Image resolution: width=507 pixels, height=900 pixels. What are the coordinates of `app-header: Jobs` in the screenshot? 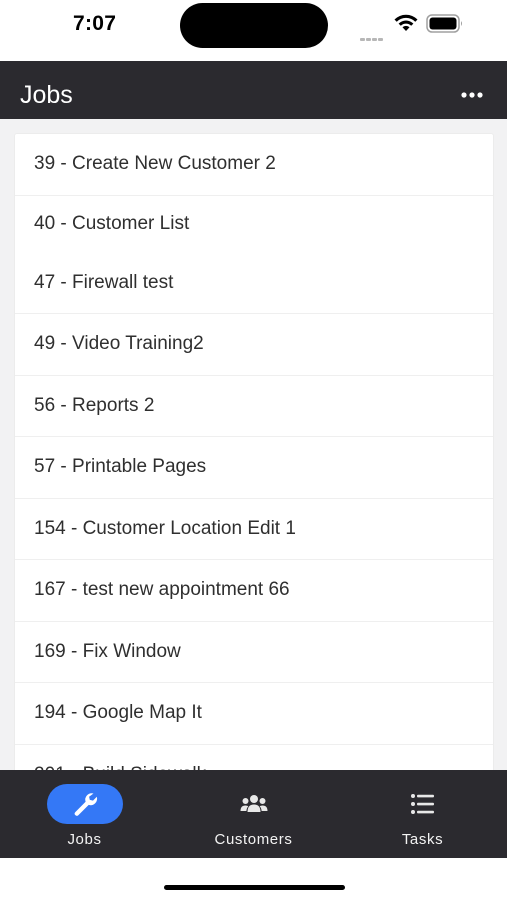 It's located at (253, 90).